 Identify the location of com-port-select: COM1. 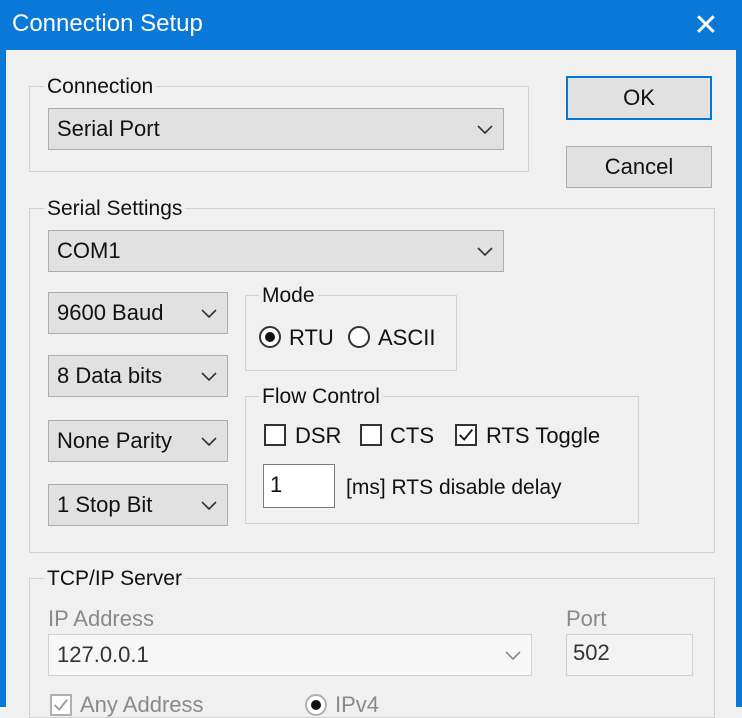
(276, 251).